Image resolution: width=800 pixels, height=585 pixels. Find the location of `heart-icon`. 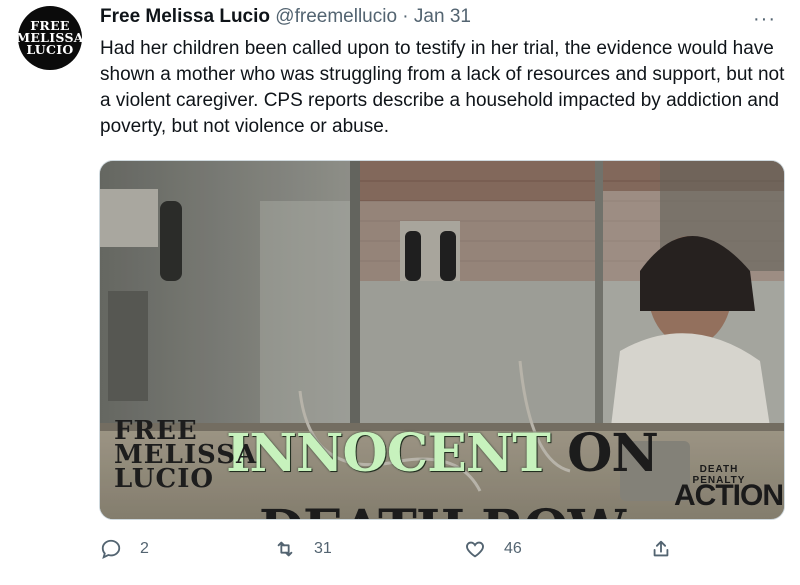

heart-icon is located at coordinates (475, 549).